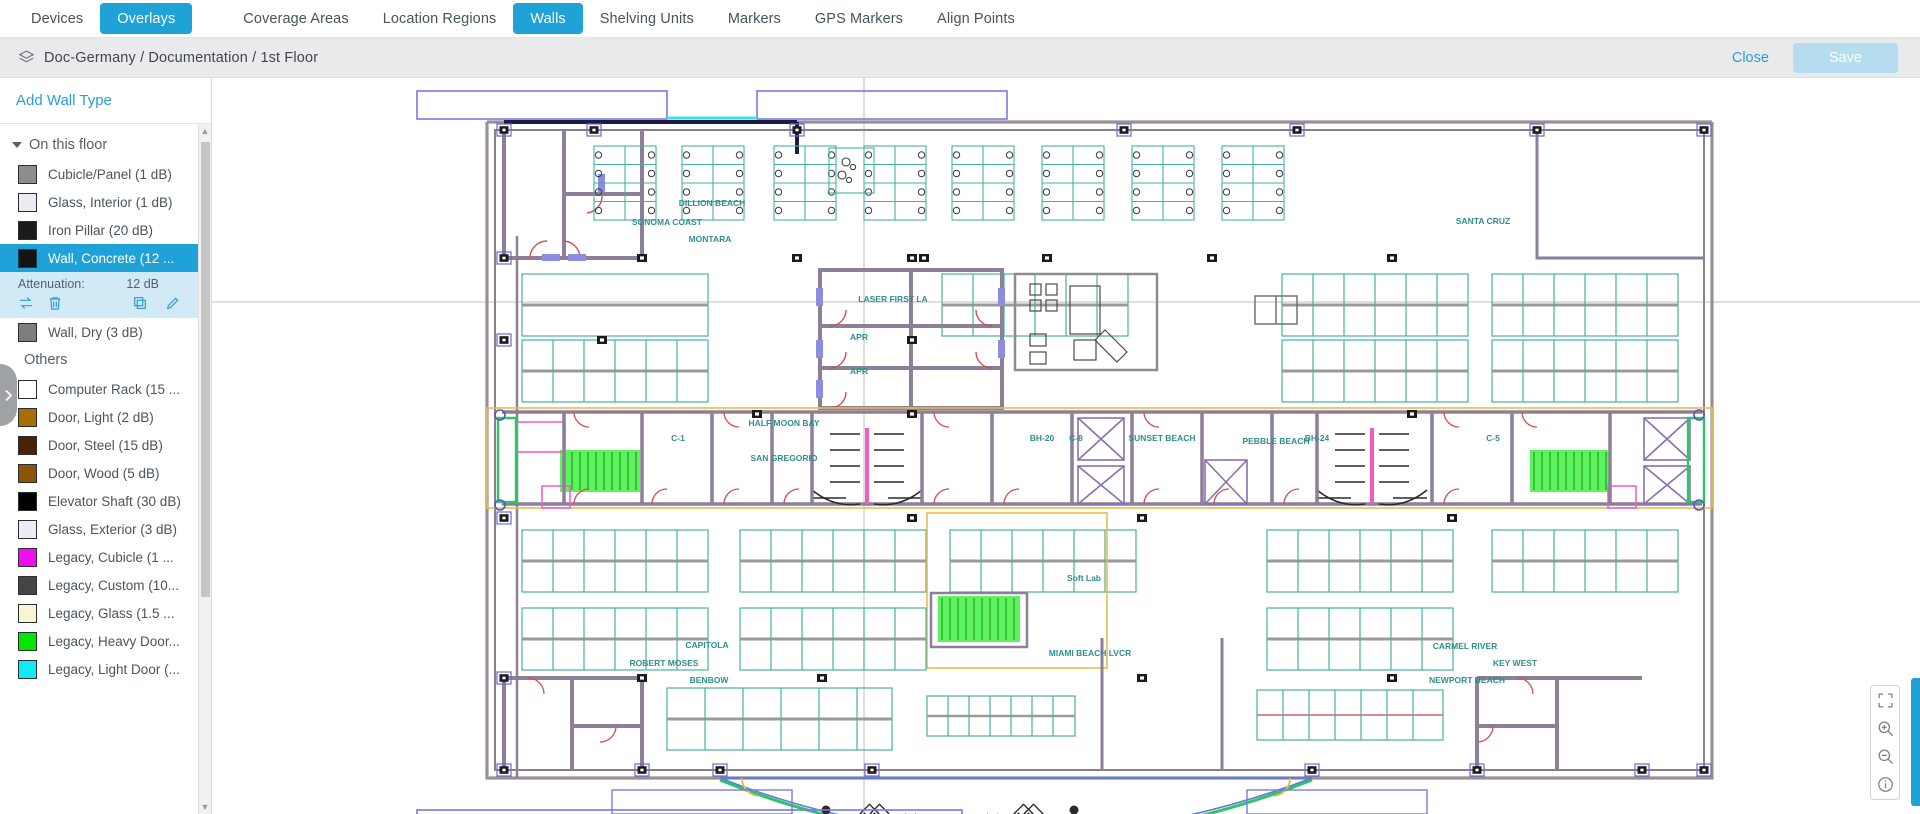 The width and height of the screenshot is (1920, 814). I want to click on room-label: SUNSET BEACH, so click(1161, 438).